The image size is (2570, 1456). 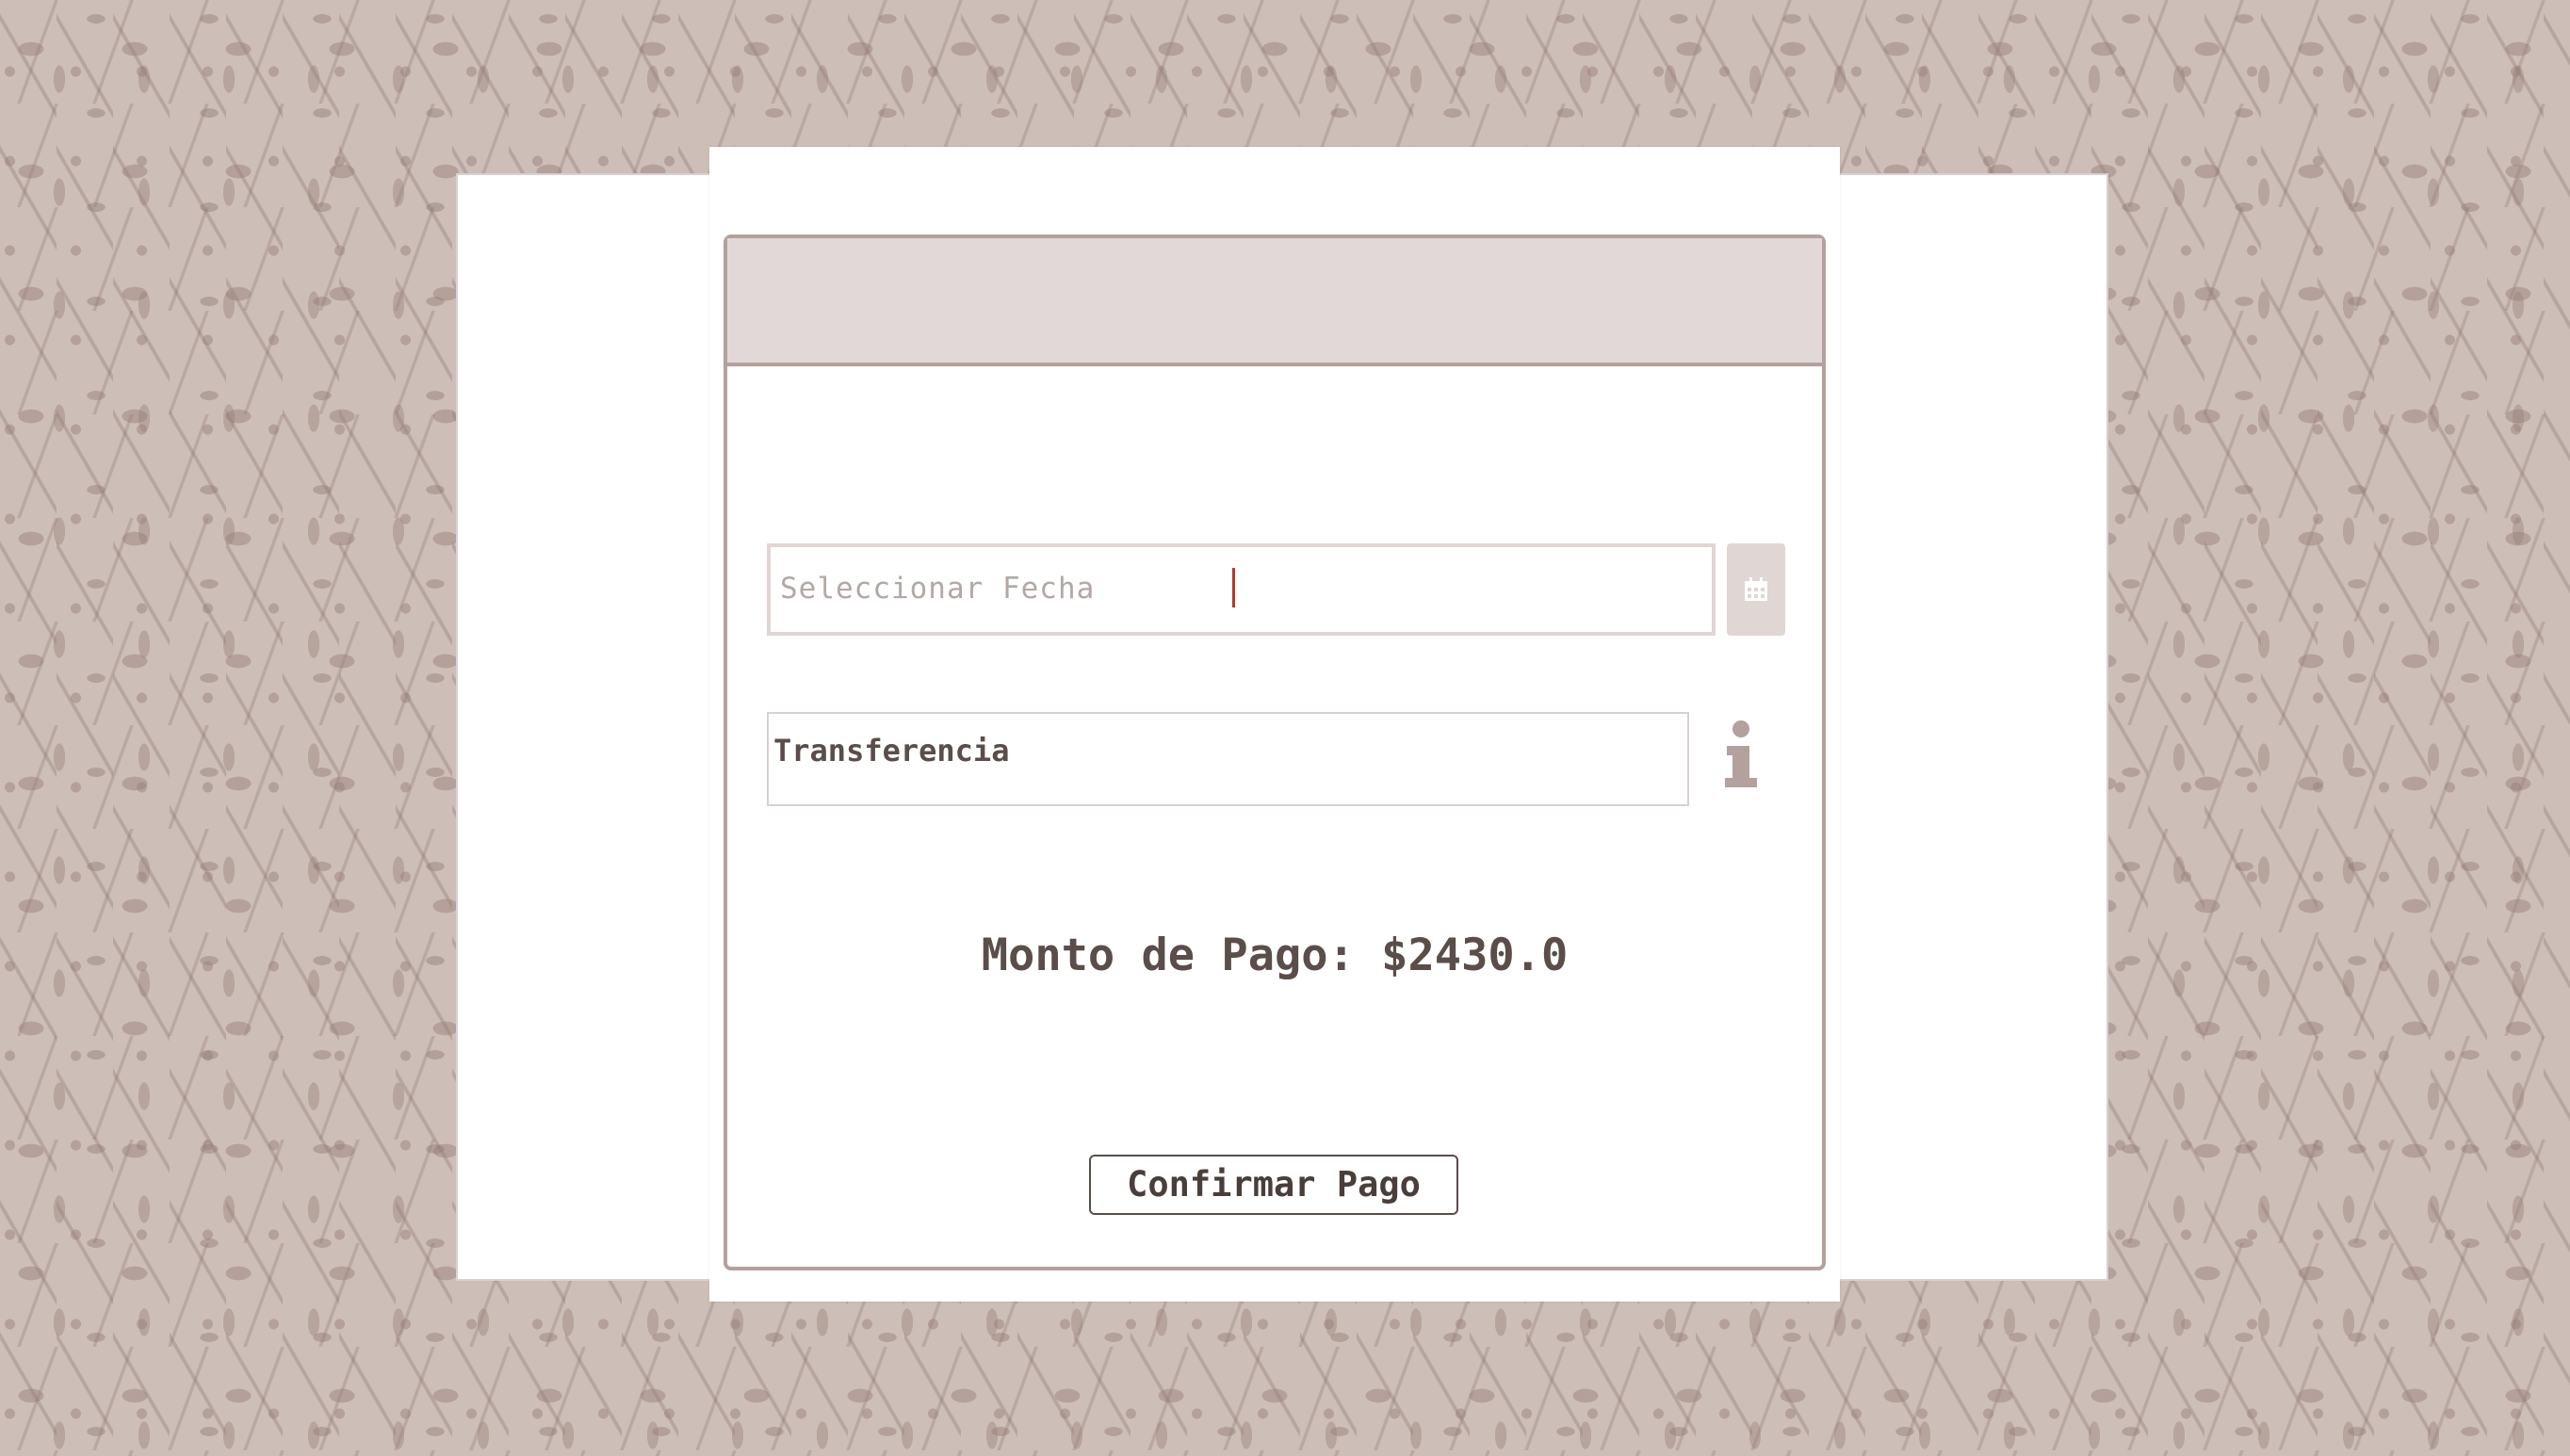 I want to click on date-placeholder: Seleccionar Fecha, so click(x=938, y=589).